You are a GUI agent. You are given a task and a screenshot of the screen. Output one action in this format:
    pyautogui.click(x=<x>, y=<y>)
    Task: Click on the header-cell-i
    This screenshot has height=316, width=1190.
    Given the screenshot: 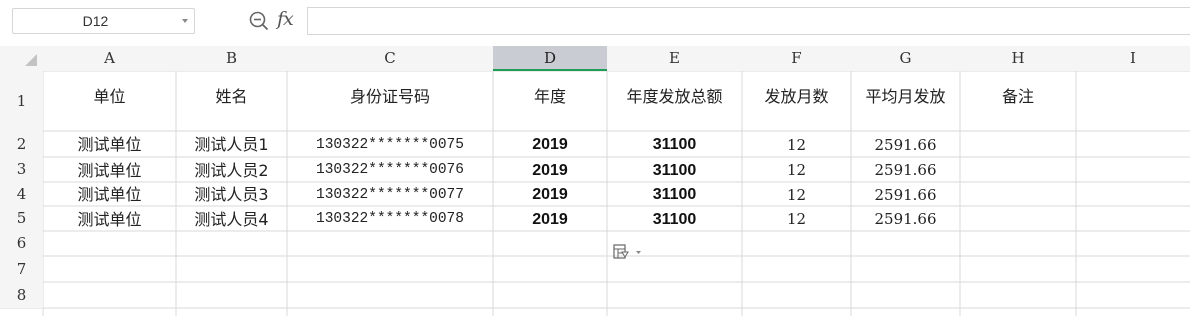 What is the action you would take?
    pyautogui.click(x=1133, y=101)
    